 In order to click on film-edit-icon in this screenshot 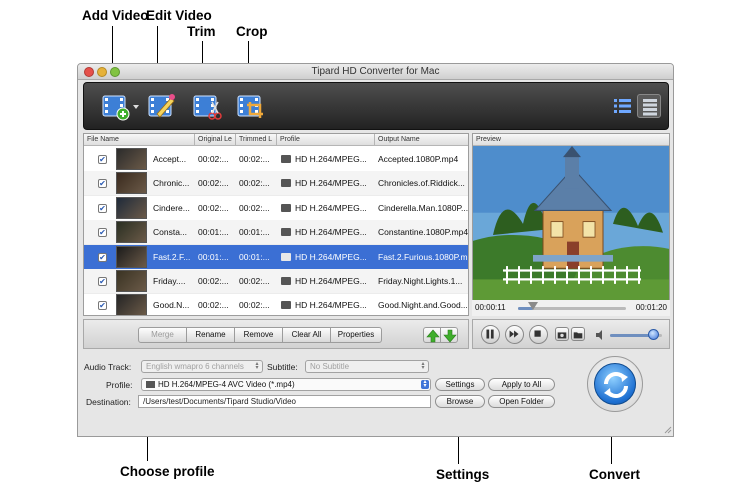, I will do `click(161, 106)`.